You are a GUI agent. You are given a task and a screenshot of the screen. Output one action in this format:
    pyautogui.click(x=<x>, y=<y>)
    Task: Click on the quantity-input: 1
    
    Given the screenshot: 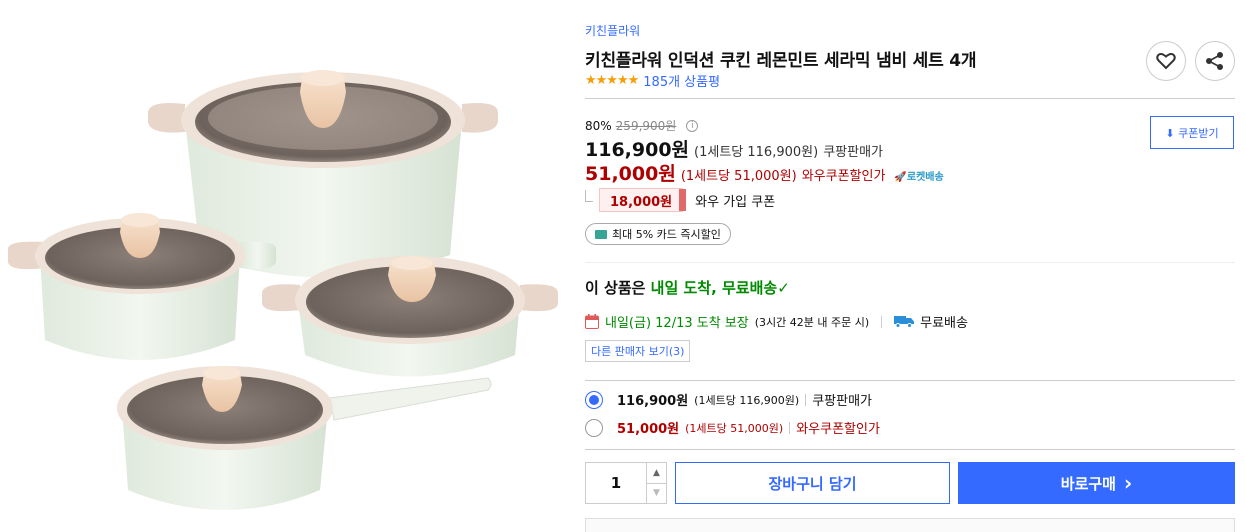 What is the action you would take?
    pyautogui.click(x=616, y=483)
    